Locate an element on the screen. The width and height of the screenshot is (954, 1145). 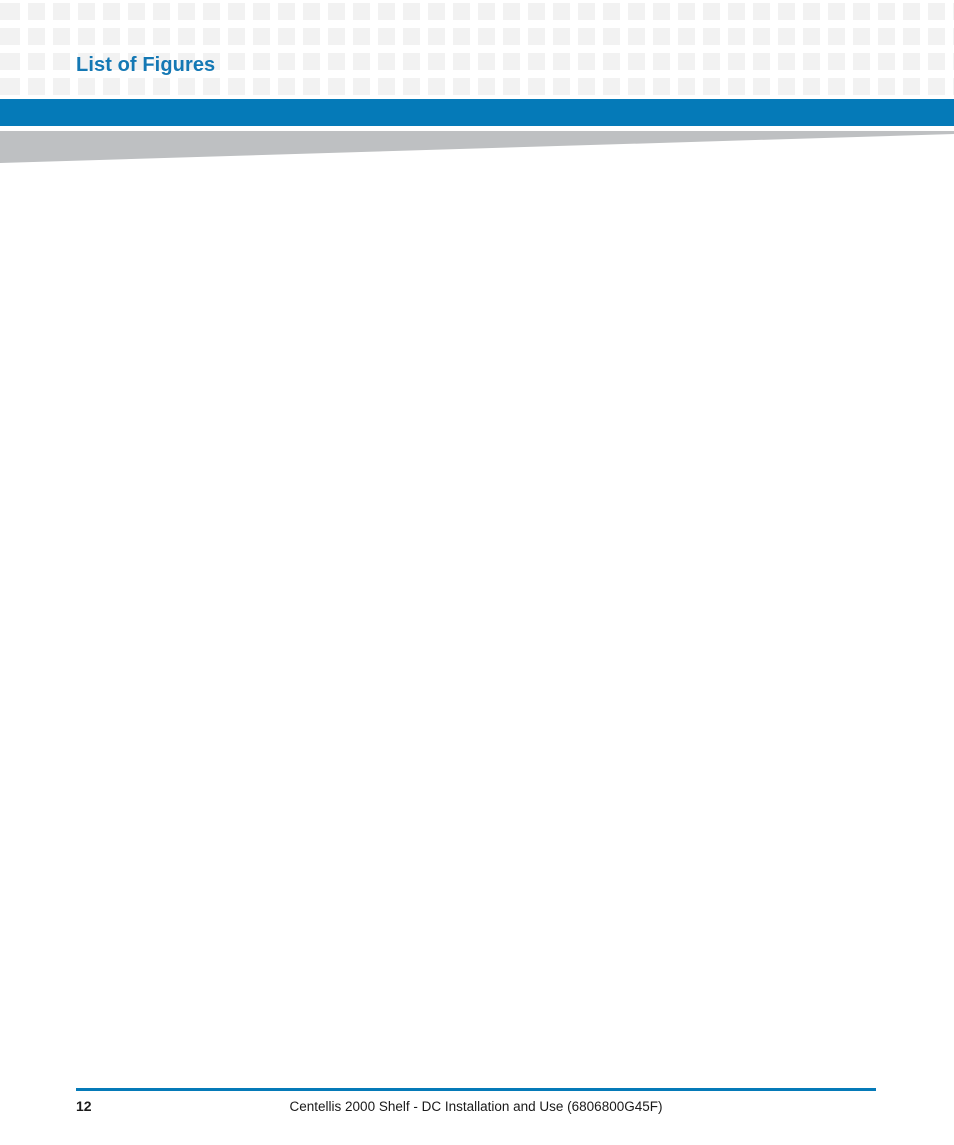
gray-taper-wedge-shape is located at coordinates (477, 147).